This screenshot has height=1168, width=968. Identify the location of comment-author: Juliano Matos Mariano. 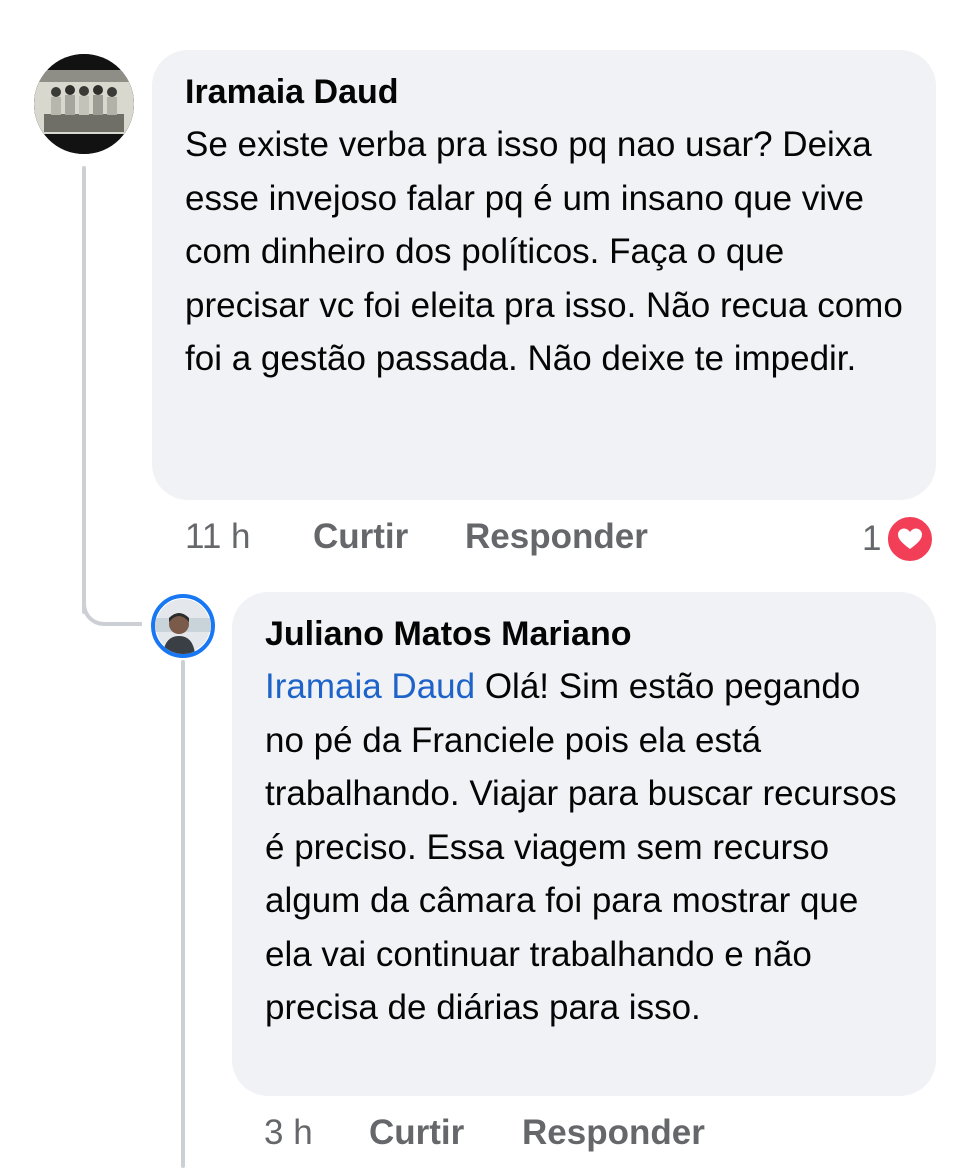
(585, 634).